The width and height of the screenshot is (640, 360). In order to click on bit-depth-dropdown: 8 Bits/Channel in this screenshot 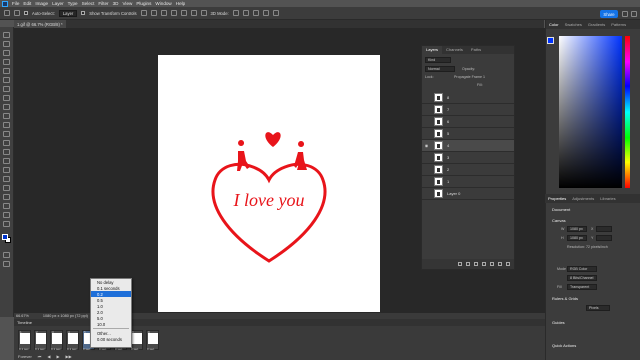, I will do `click(582, 278)`.